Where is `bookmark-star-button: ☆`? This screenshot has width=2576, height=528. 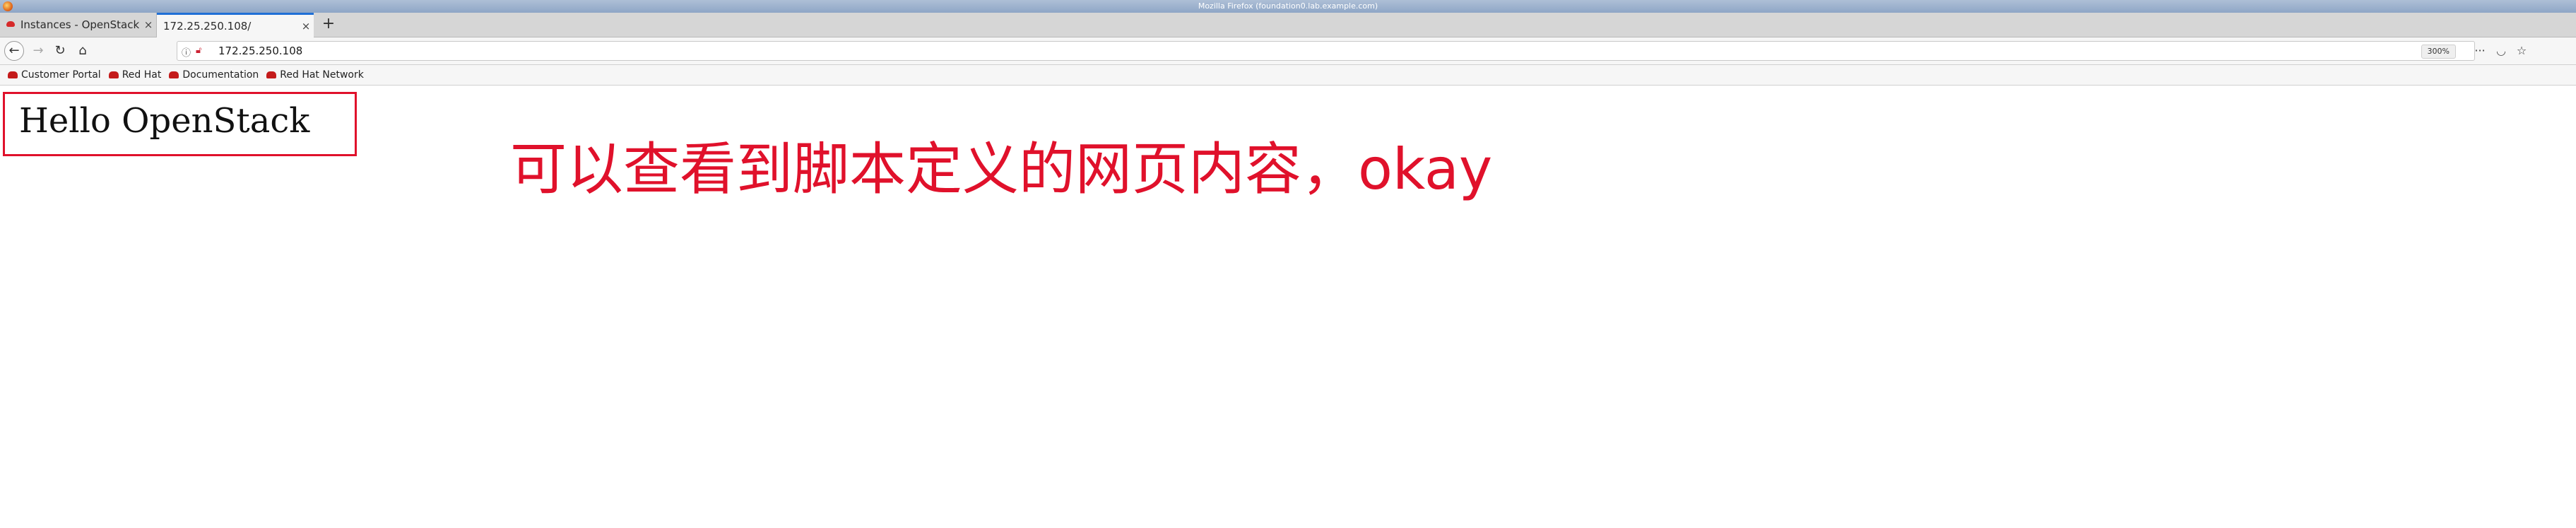 bookmark-star-button: ☆ is located at coordinates (2521, 51).